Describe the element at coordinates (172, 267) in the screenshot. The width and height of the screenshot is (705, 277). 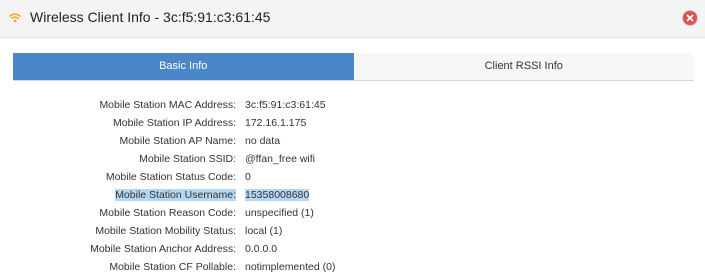
I see `info-label: Mobile Station CF Pollable:` at that location.